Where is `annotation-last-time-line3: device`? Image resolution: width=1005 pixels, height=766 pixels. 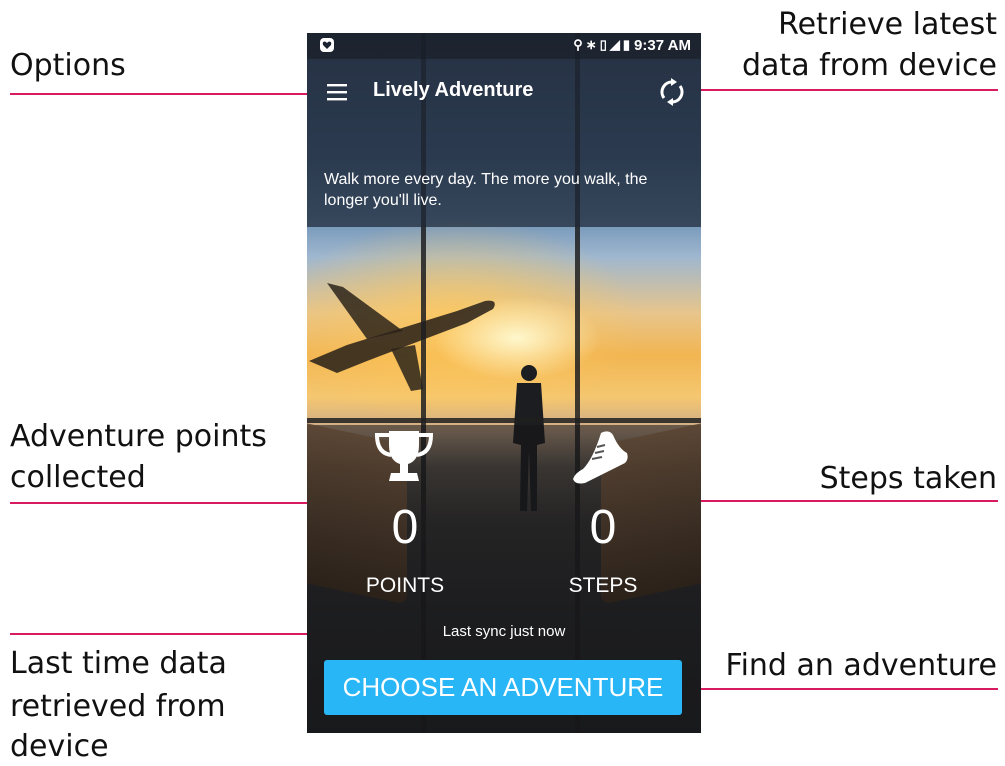
annotation-last-time-line3: device is located at coordinates (59, 746).